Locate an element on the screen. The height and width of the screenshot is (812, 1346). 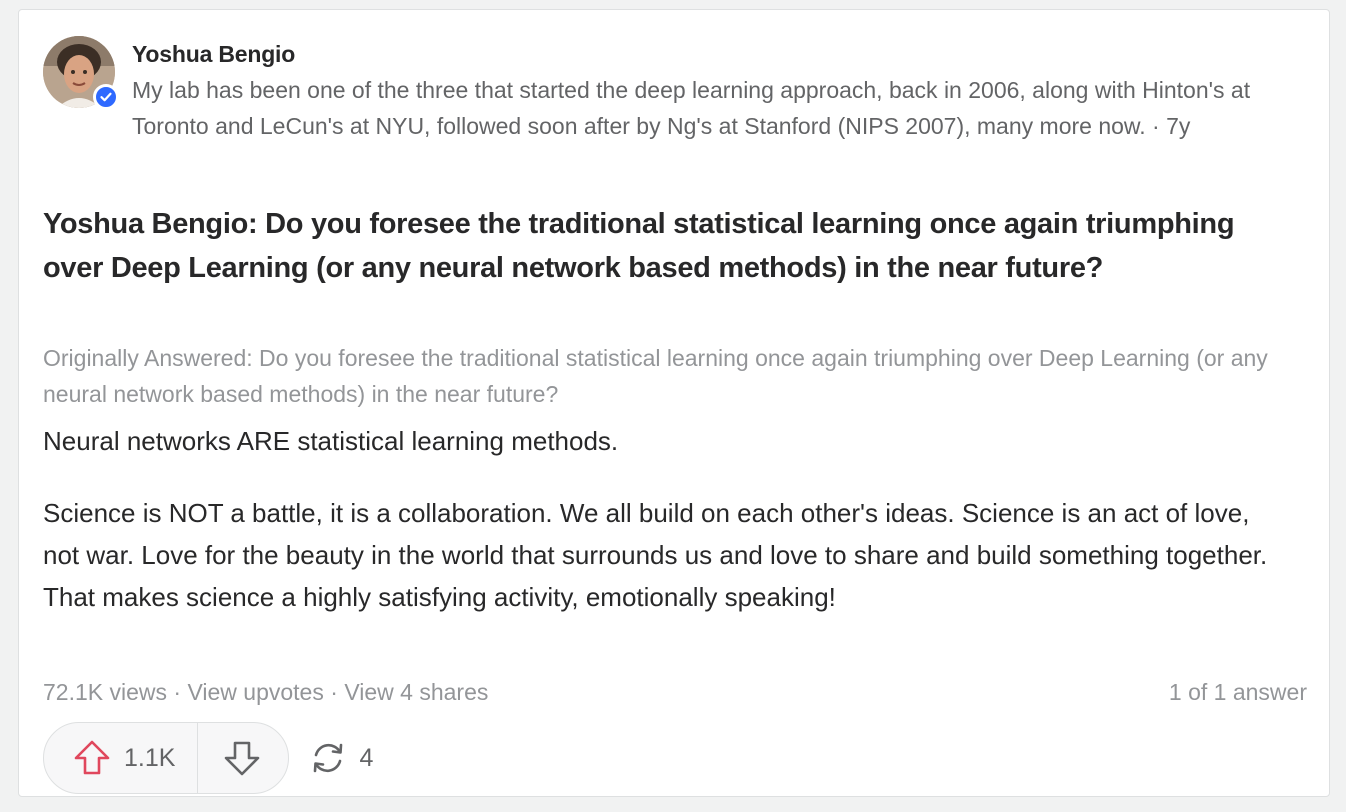
downvote-button is located at coordinates (243, 758).